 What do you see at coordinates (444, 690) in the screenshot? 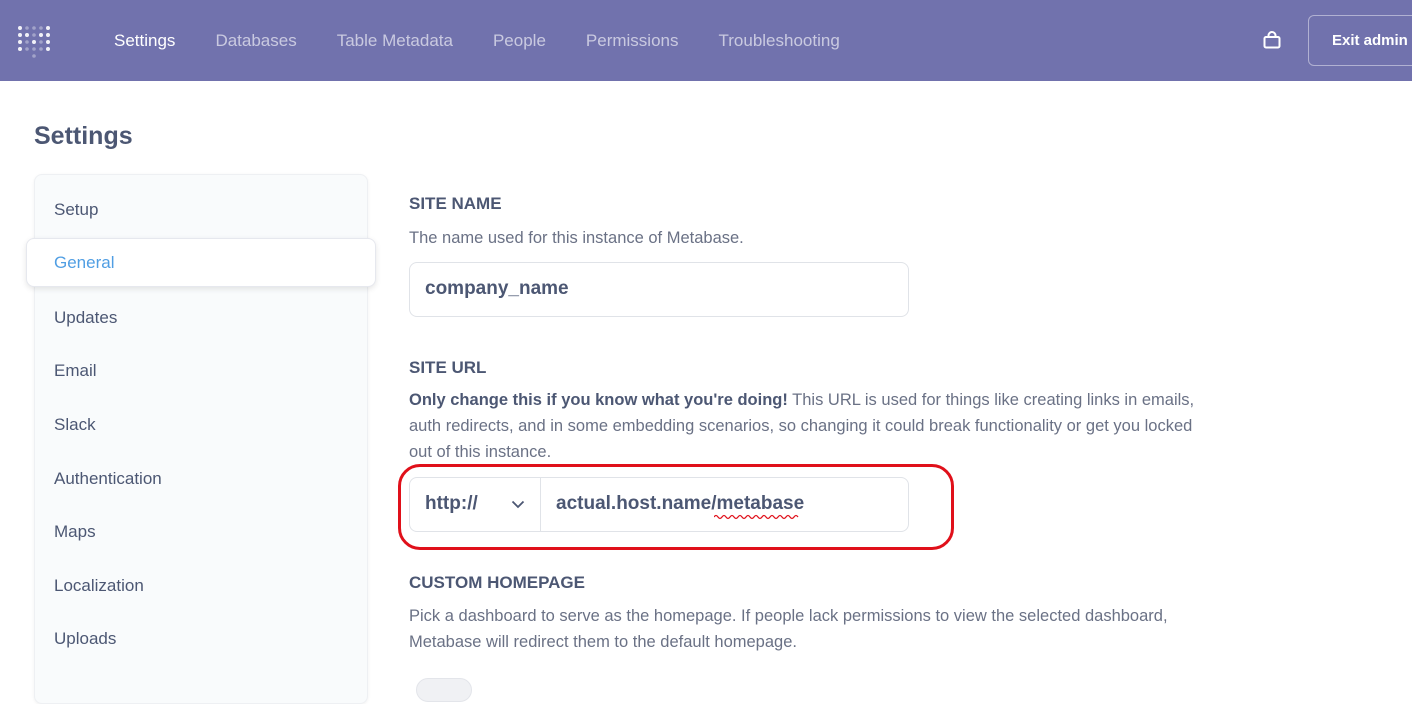
I see `custom-homepage-toggle` at bounding box center [444, 690].